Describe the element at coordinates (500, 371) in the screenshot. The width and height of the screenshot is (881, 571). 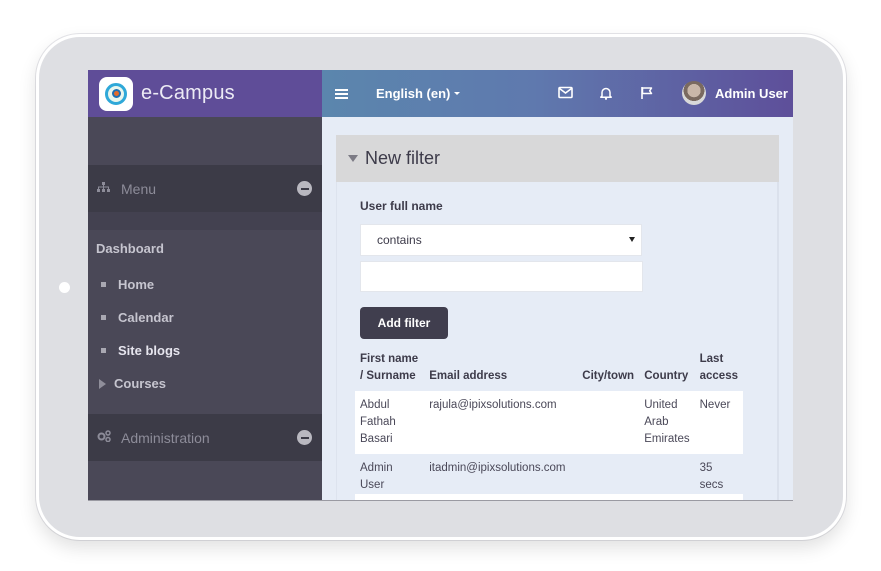
I see `column-header-email: Email address` at that location.